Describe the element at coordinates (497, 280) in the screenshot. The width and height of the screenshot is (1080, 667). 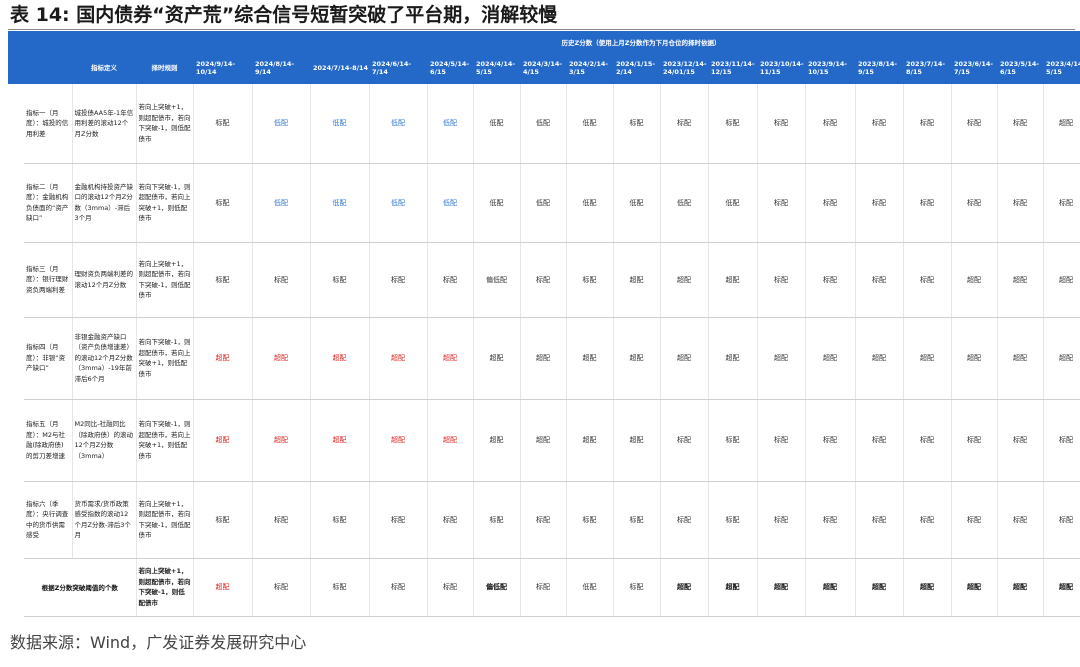
I see `signal-cell: 偏低配` at that location.